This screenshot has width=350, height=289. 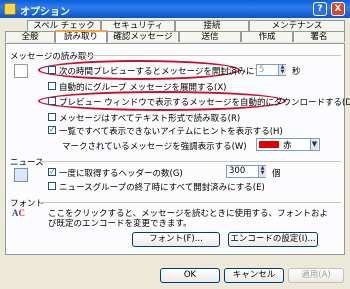 I want to click on fonts-description-line2: び既定のエンコードを変更できます。, so click(x=120, y=224).